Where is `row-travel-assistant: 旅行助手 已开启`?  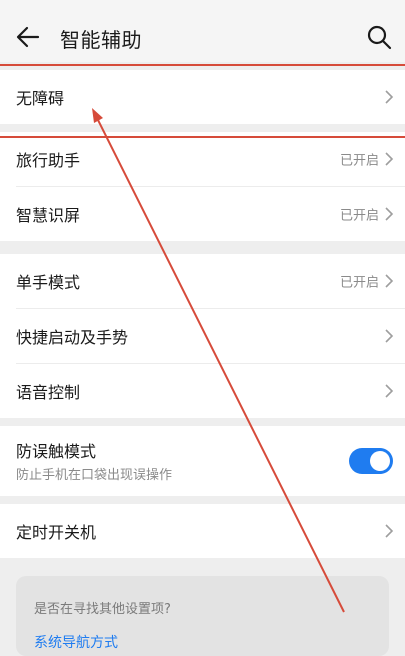 row-travel-assistant: 旅行助手 已开启 is located at coordinates (202, 159).